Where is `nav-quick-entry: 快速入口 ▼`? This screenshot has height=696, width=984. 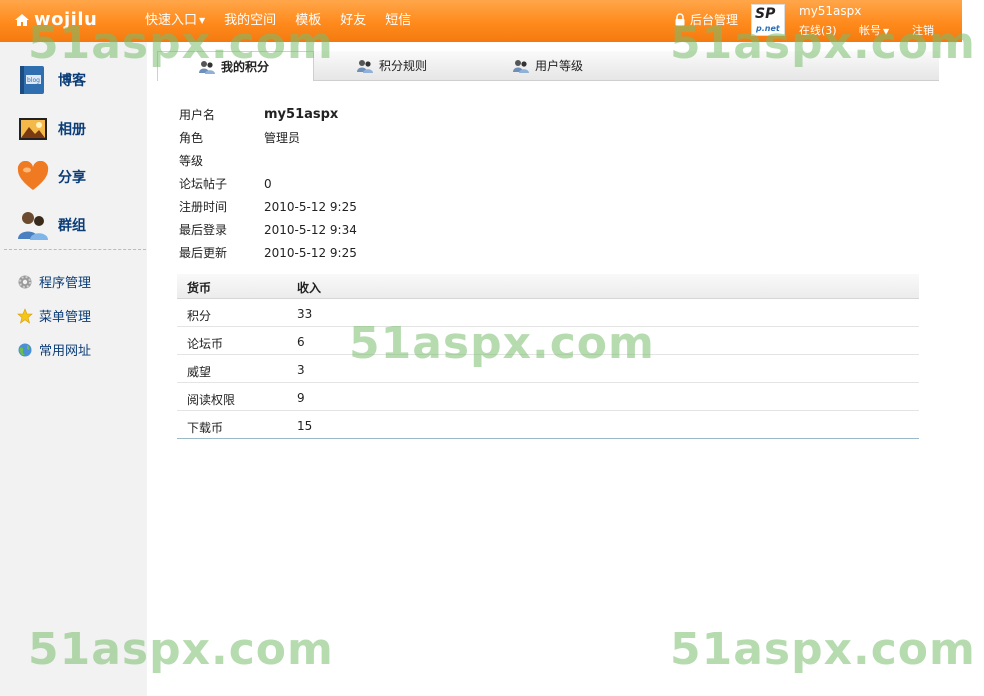 nav-quick-entry: 快速入口 ▼ is located at coordinates (175, 18).